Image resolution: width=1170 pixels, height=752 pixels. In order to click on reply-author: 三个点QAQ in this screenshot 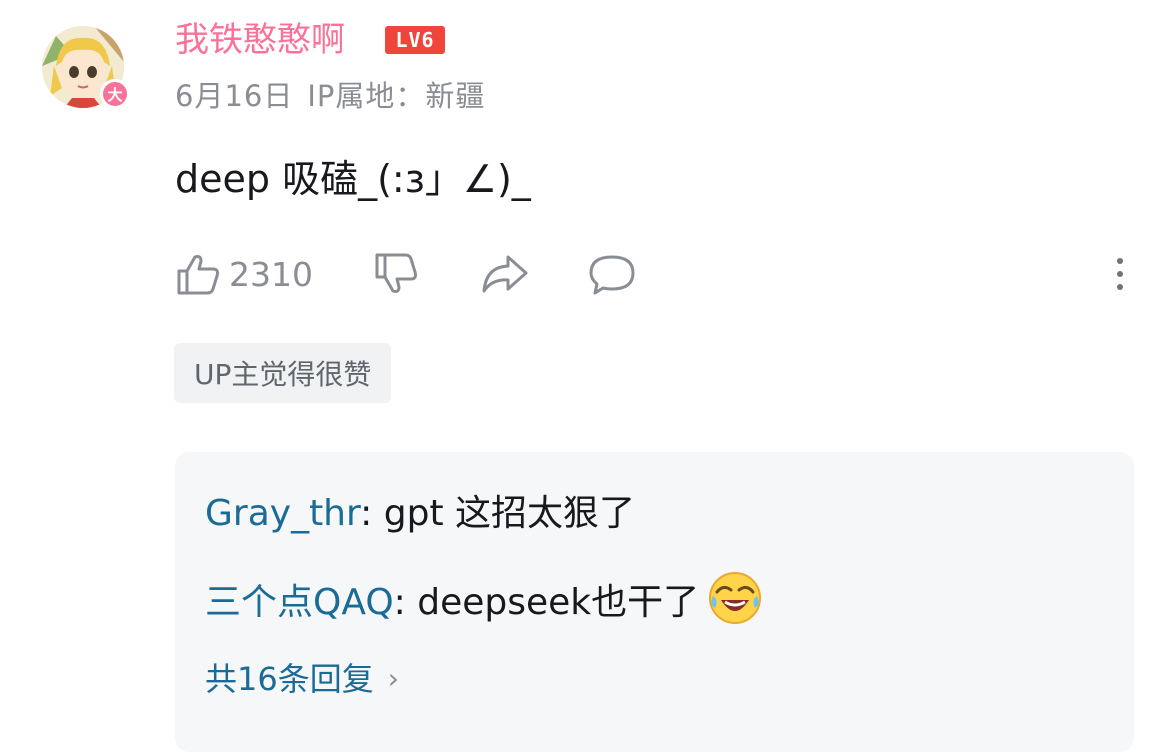, I will do `click(299, 602)`.